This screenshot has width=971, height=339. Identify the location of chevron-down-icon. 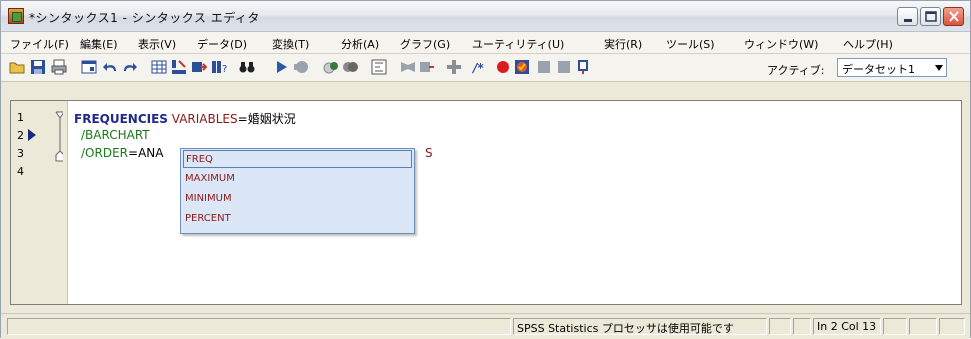
(939, 68).